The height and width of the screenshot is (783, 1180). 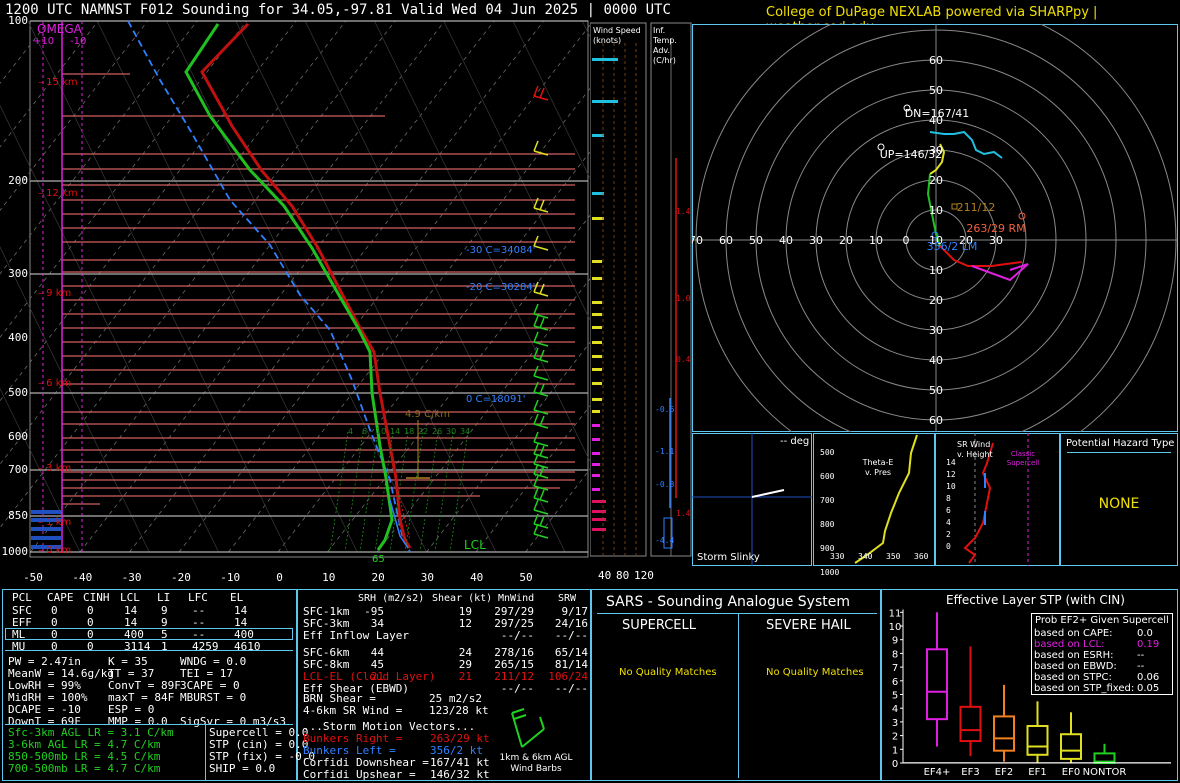 I want to click on parcel-cell: 1, so click(x=164, y=646).